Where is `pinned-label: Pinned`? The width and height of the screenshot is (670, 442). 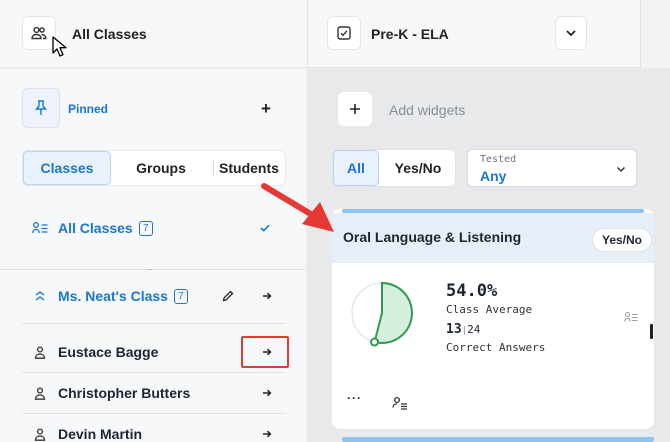 pinned-label: Pinned is located at coordinates (88, 109).